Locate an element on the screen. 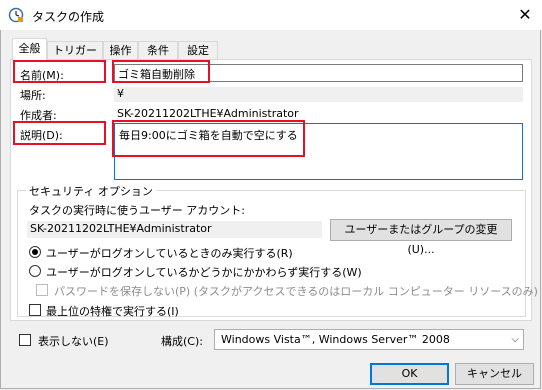 This screenshot has height=390, width=542. tab-conditions: 条件 is located at coordinates (158, 50).